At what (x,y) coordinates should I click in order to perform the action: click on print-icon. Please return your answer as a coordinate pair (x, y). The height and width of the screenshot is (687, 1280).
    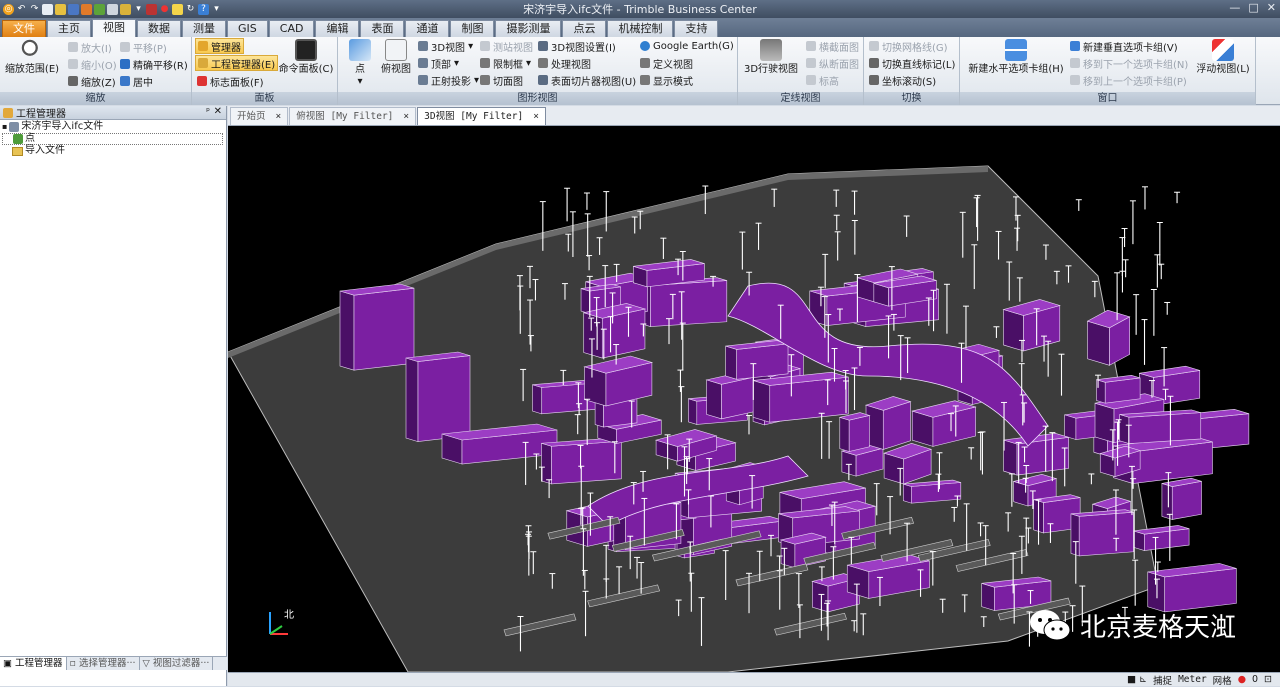
    Looking at the image, I should click on (112, 9).